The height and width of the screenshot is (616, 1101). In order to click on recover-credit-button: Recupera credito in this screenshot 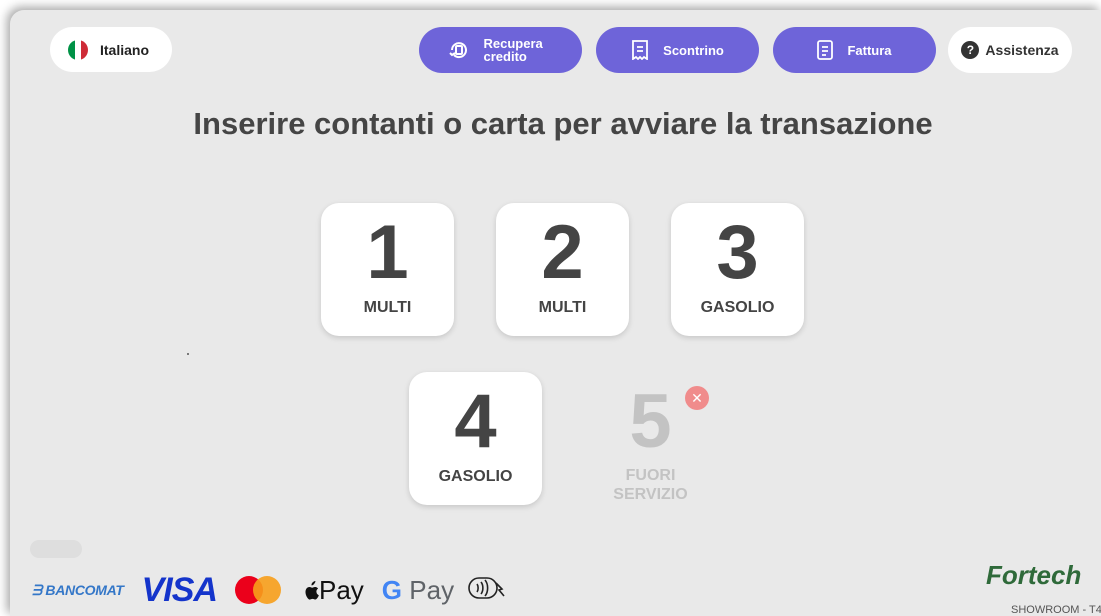, I will do `click(500, 50)`.